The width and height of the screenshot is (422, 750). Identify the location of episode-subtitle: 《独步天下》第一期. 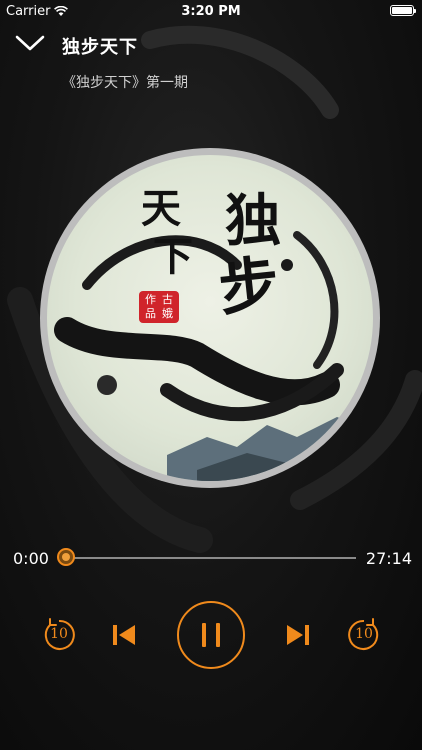
(125, 83).